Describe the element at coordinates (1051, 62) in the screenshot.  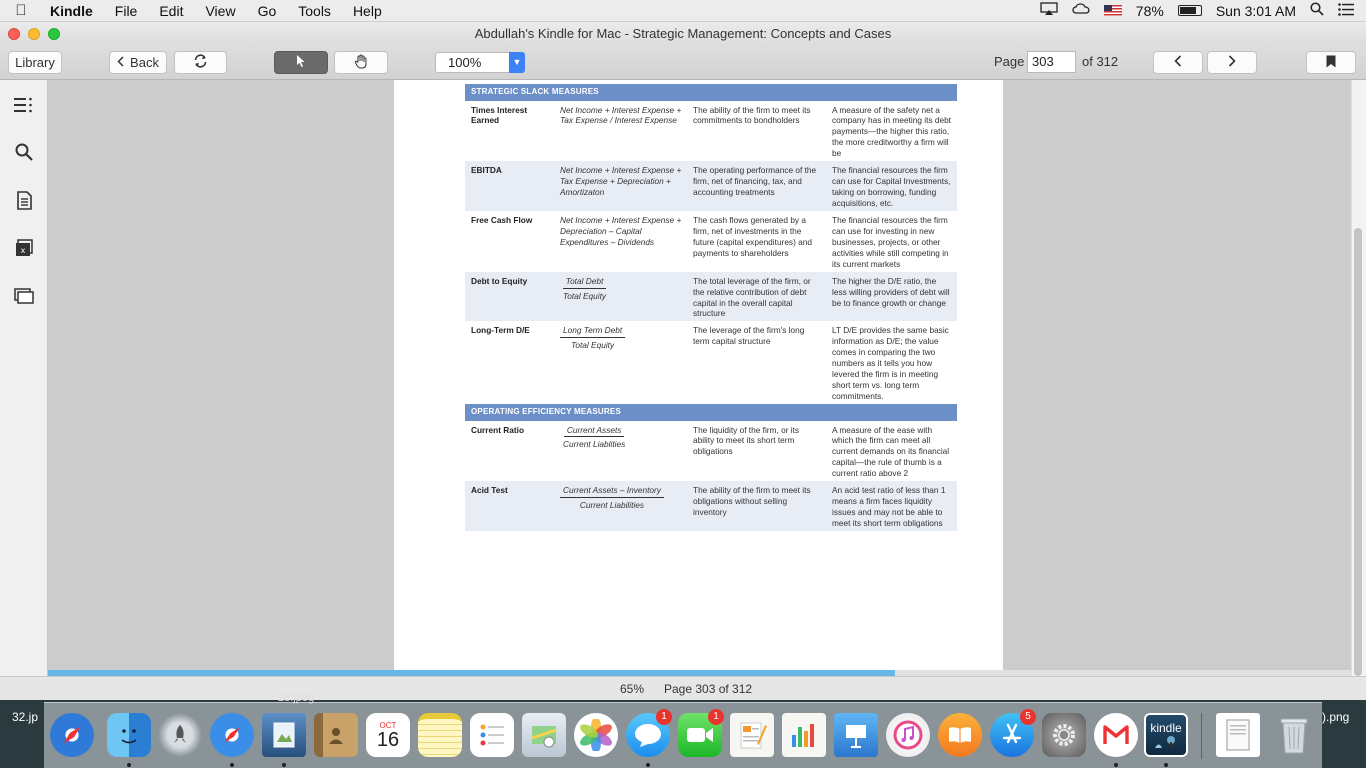
I see `page-number-input: 303` at that location.